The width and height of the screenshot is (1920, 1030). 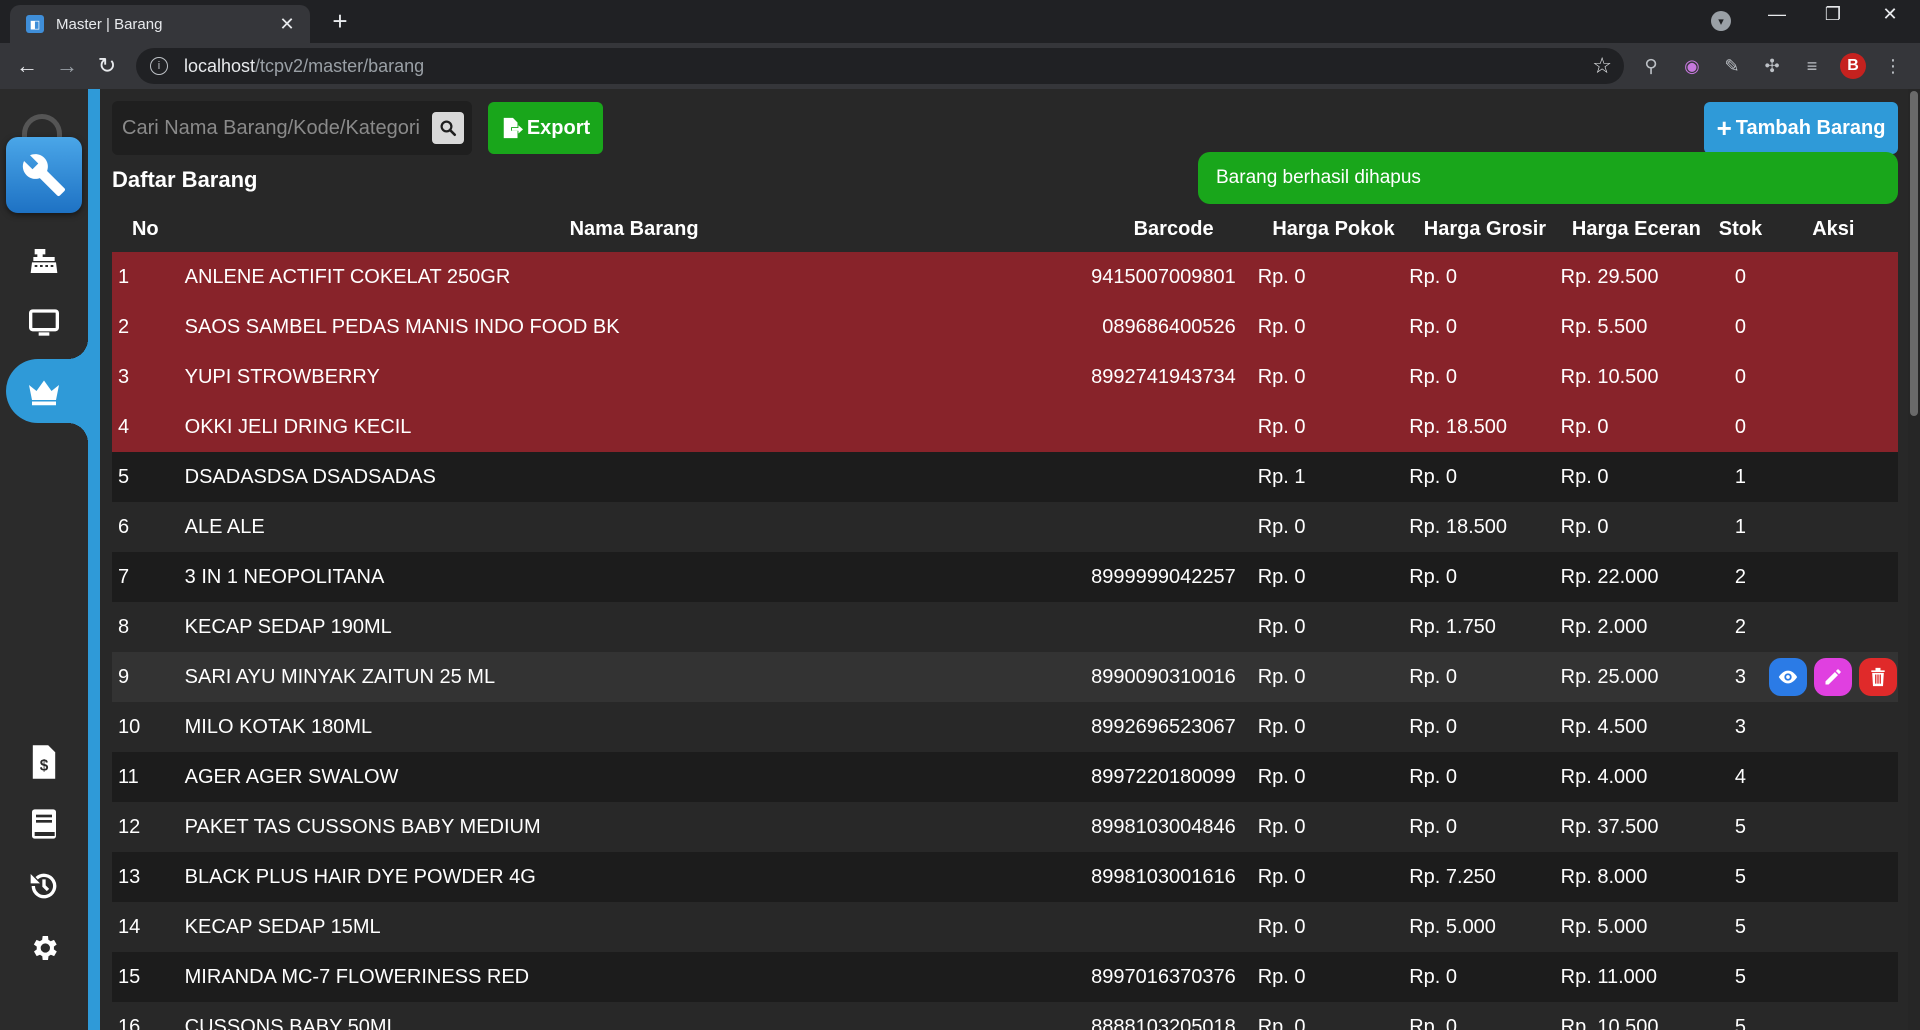 I want to click on item-name: CUSSONS BABY 50ML, so click(x=291, y=1022).